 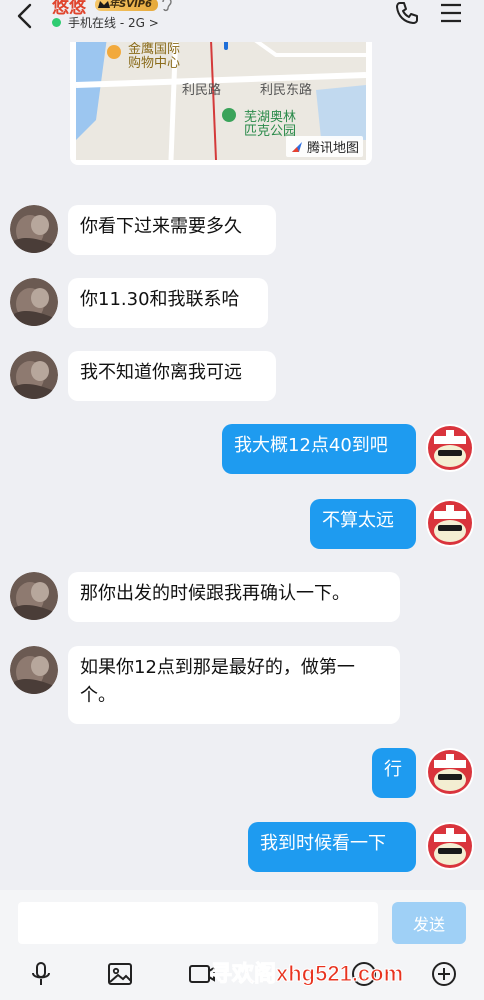 I want to click on incoming-message-bubble: 你看下过来需要多久, so click(x=172, y=230).